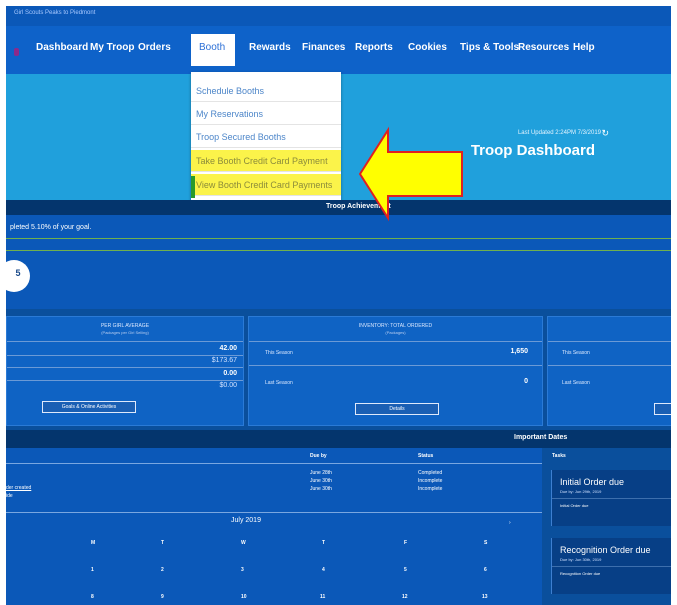  Describe the element at coordinates (270, 47) in the screenshot. I see `nav-rewards: Rewards` at that location.